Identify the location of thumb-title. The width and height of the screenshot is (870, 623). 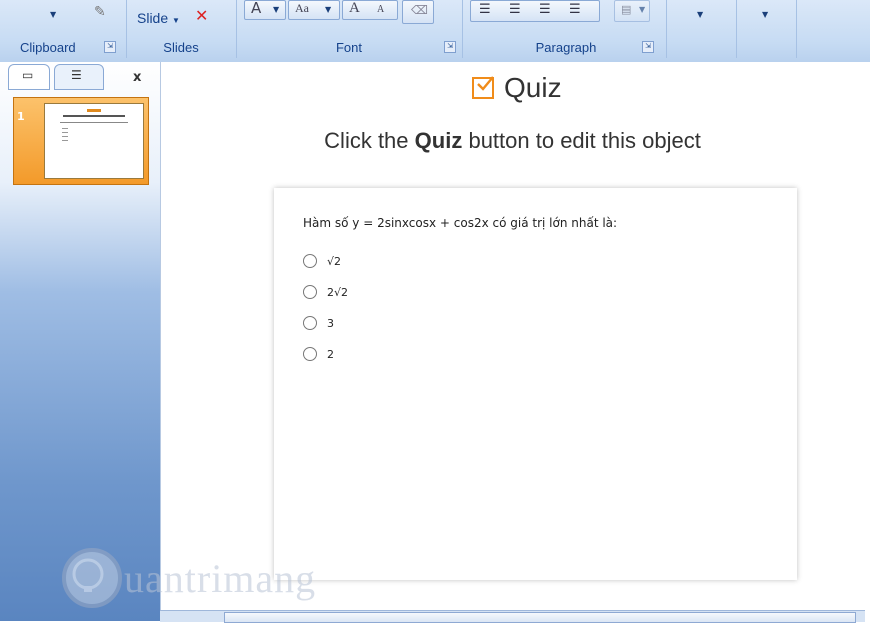
(94, 110).